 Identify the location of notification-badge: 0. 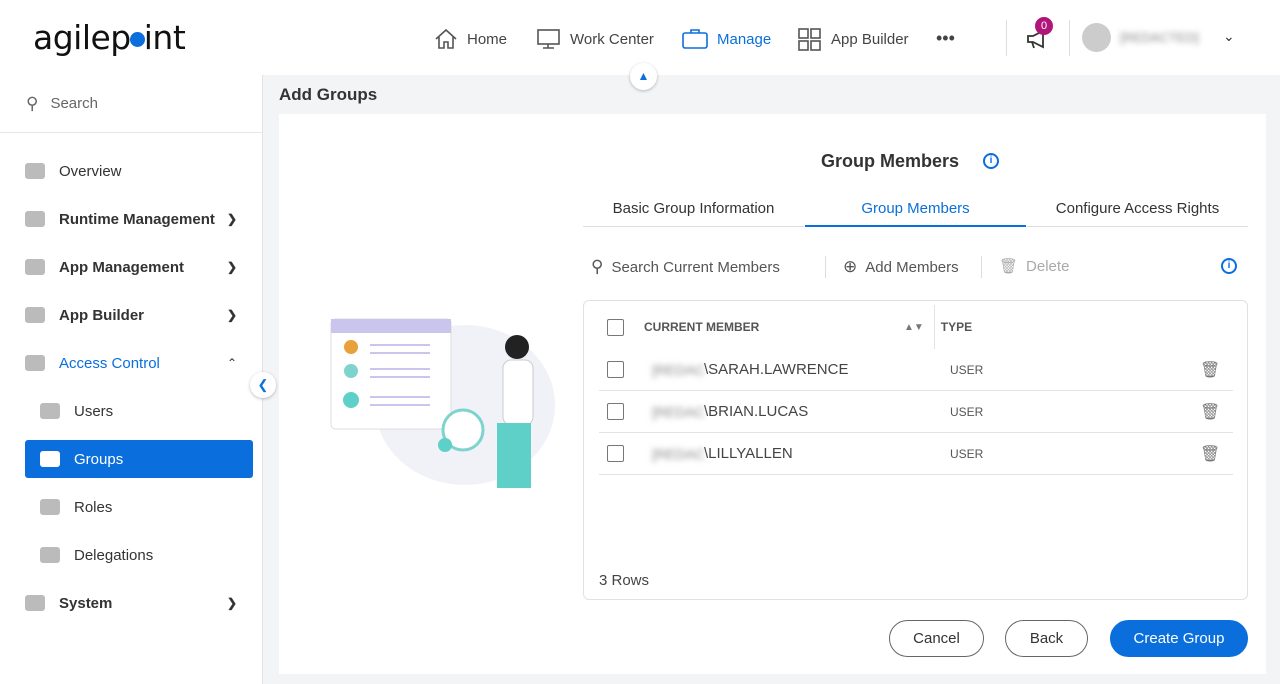
(1044, 26).